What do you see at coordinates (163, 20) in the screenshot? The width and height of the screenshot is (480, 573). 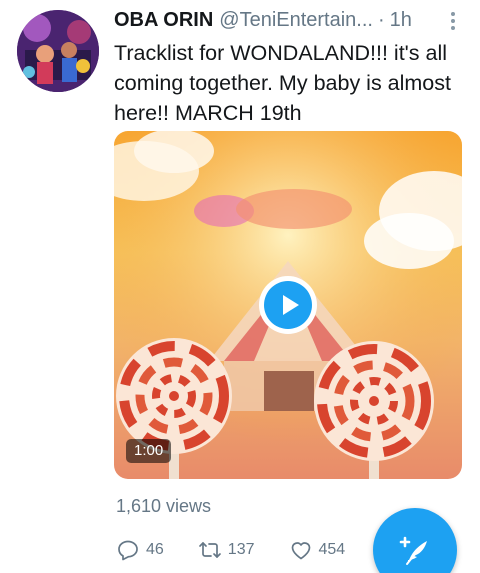 I see `display-name: OBA ORIN` at bounding box center [163, 20].